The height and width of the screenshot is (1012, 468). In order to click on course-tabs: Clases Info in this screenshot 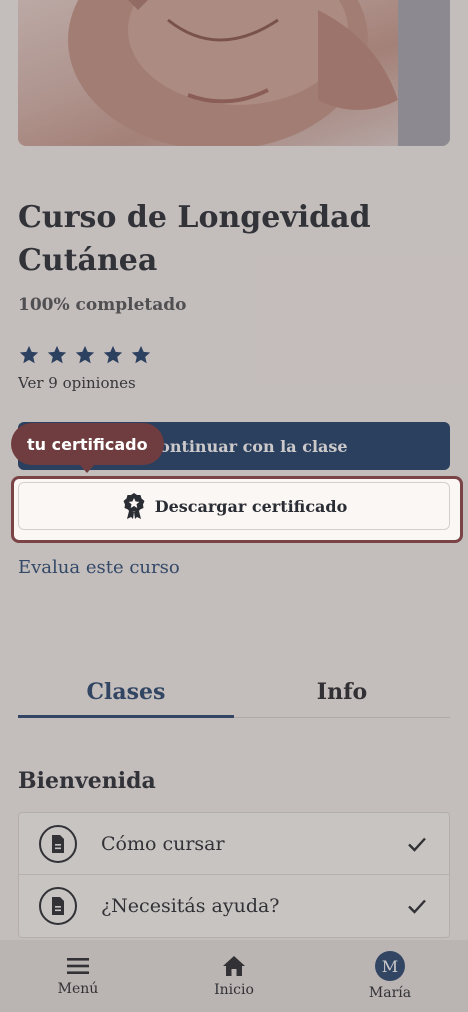, I will do `click(234, 697)`.